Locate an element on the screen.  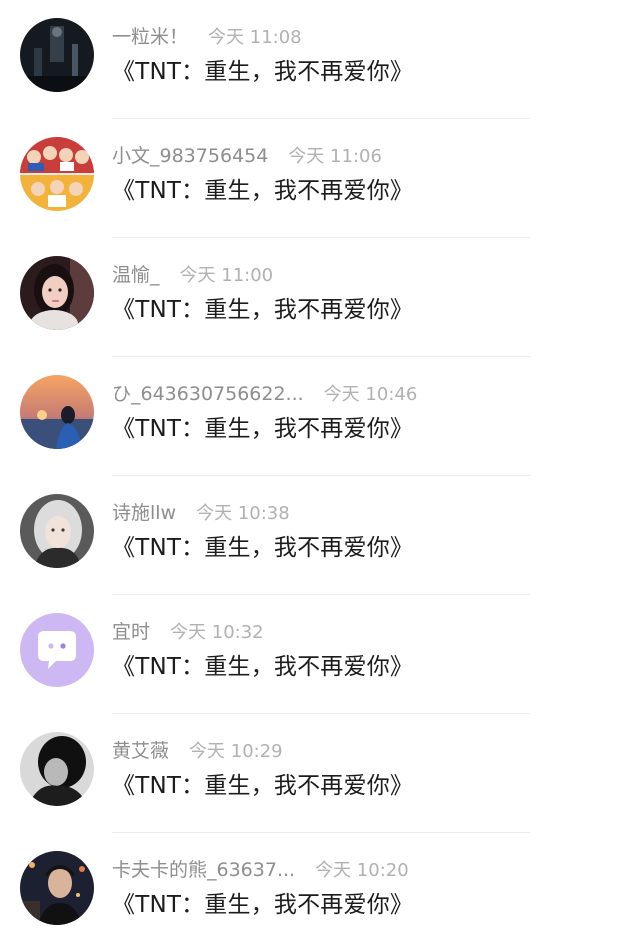
timestamp: 今天 10:46 is located at coordinates (370, 394).